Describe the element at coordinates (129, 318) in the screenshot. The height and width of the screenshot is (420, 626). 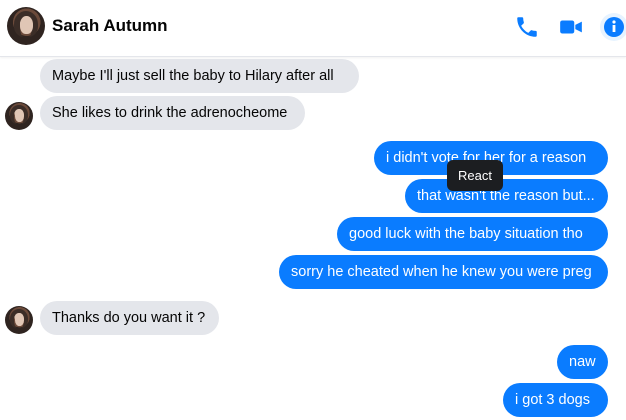
I see `message-bubble-incoming: Thanks do you want it ?` at that location.